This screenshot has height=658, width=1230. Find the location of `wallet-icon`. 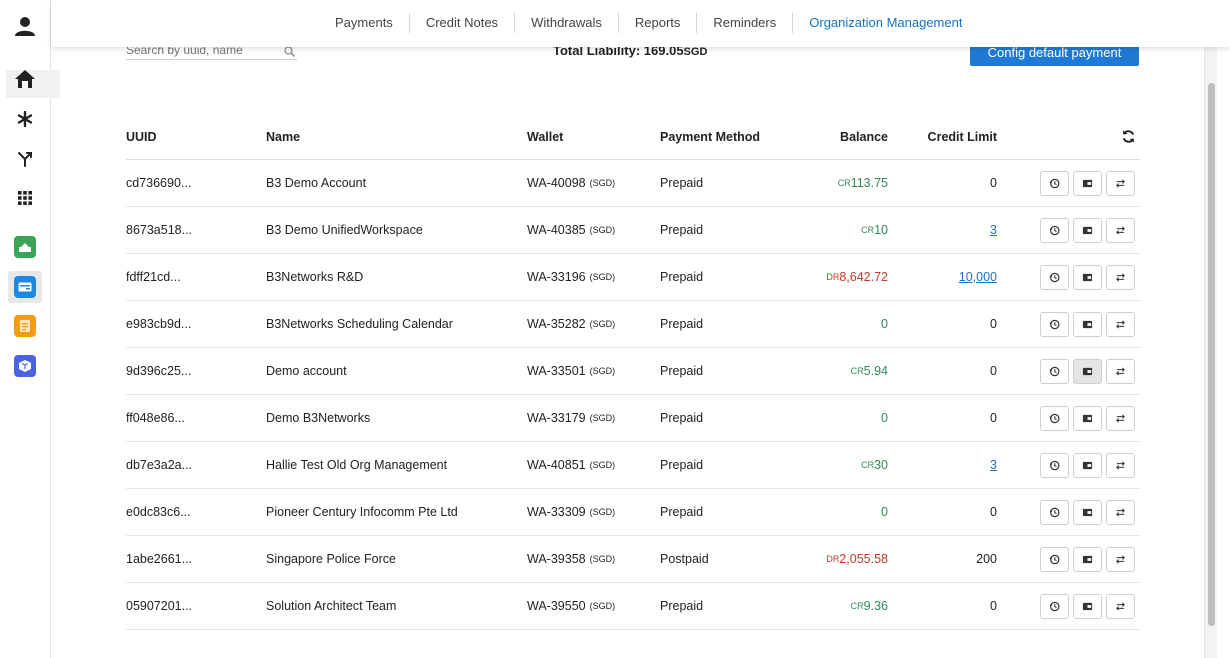

wallet-icon is located at coordinates (1087, 512).